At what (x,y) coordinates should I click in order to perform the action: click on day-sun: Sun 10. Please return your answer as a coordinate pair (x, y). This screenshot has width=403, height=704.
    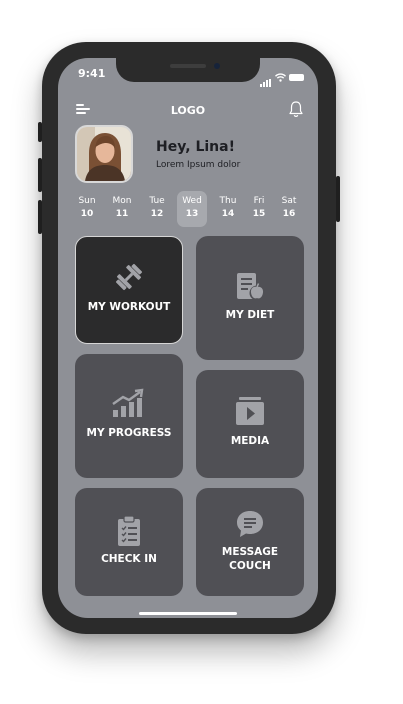
    Looking at the image, I should click on (87, 209).